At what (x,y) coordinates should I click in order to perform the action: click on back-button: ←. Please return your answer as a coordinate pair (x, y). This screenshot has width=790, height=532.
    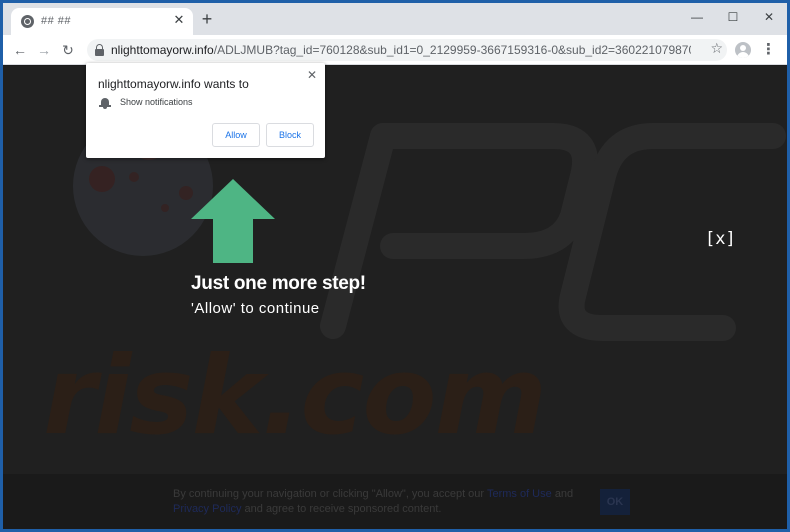
    Looking at the image, I should click on (20, 50).